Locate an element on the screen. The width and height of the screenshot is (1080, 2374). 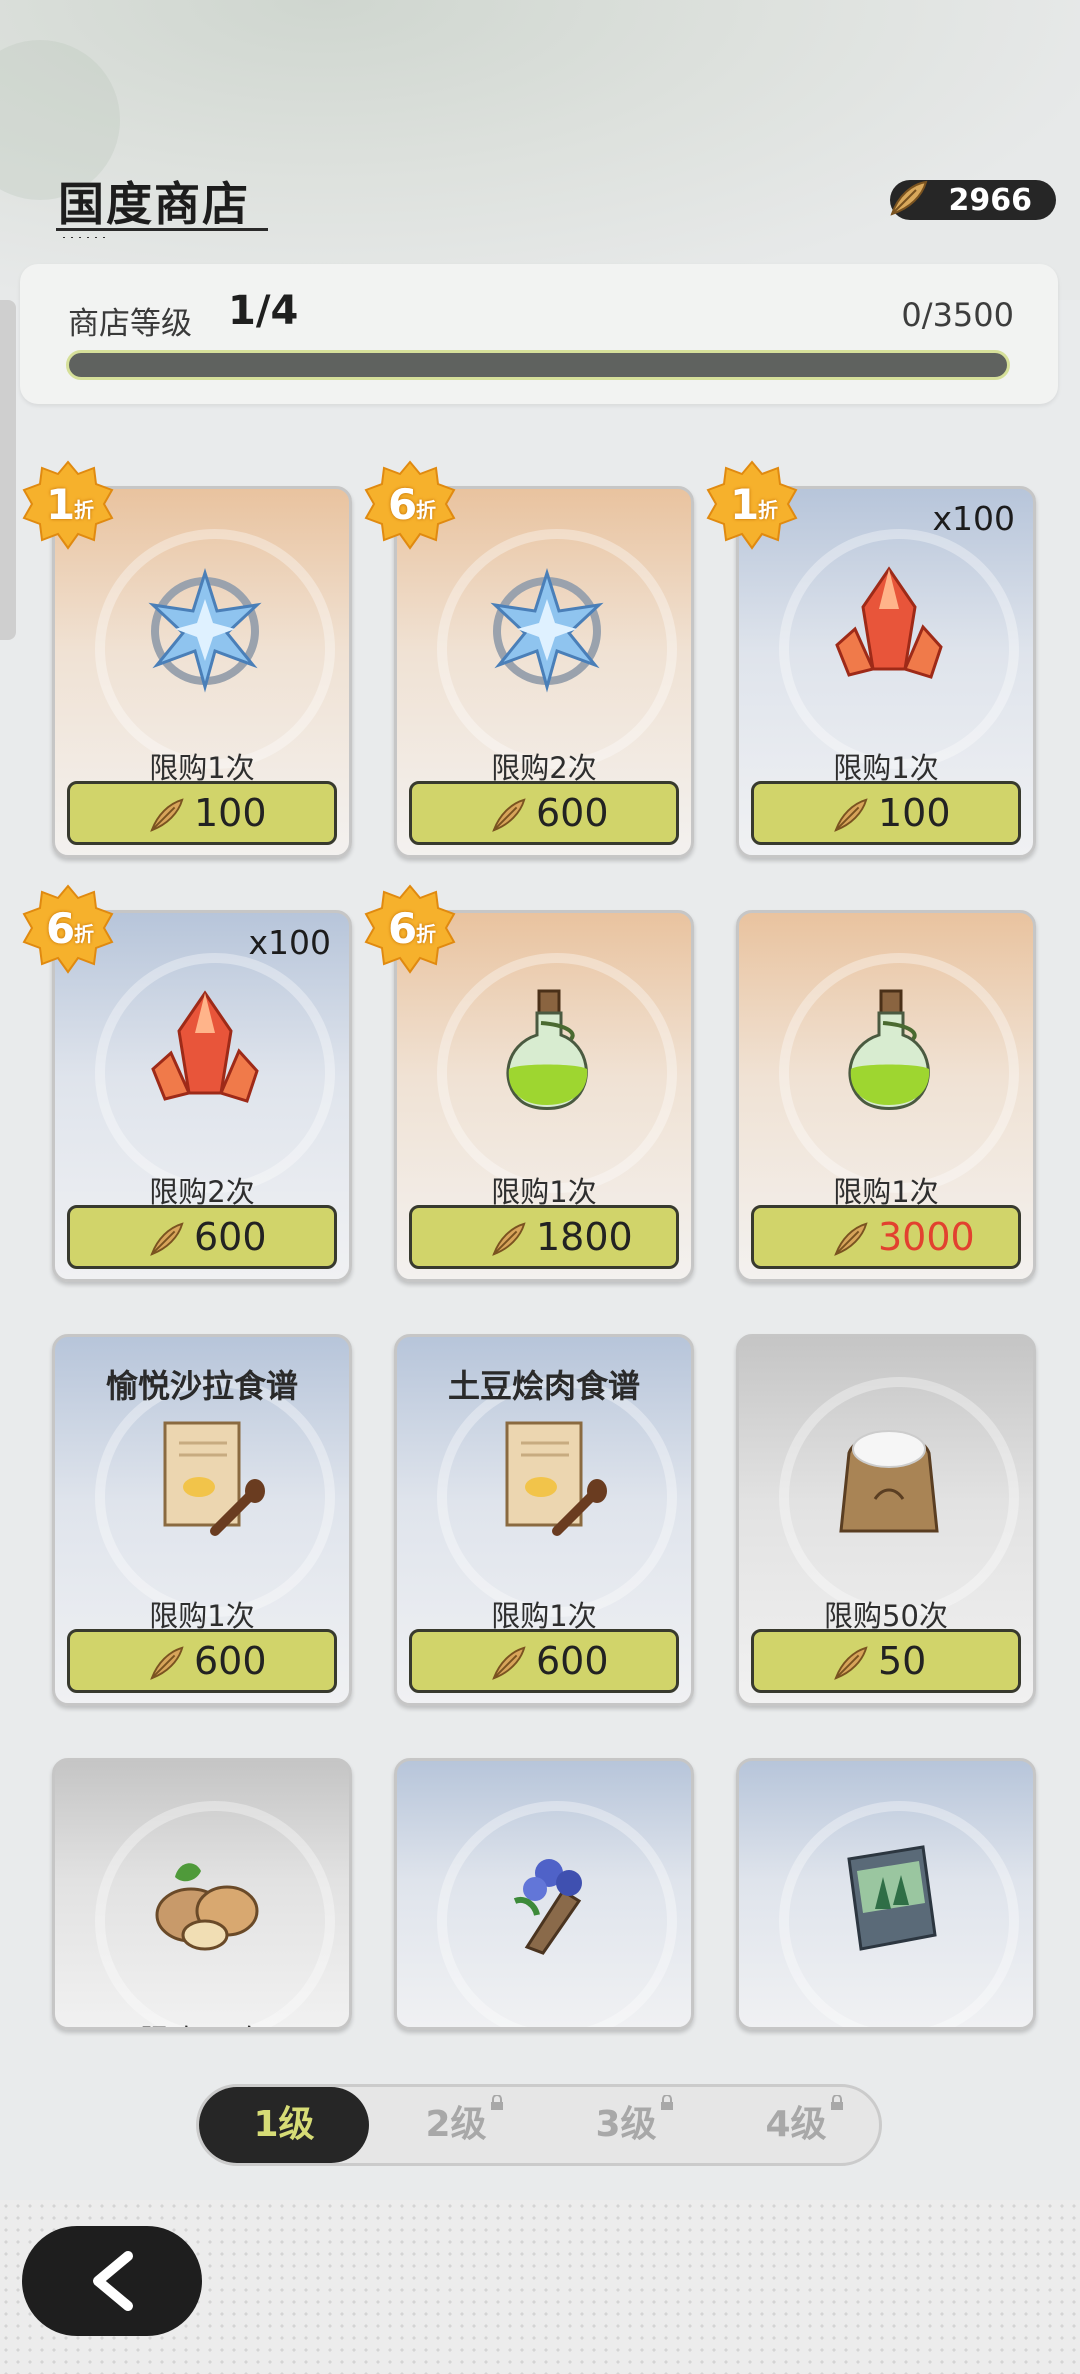
shop-item-card: 限购50次 50 is located at coordinates (886, 1520).